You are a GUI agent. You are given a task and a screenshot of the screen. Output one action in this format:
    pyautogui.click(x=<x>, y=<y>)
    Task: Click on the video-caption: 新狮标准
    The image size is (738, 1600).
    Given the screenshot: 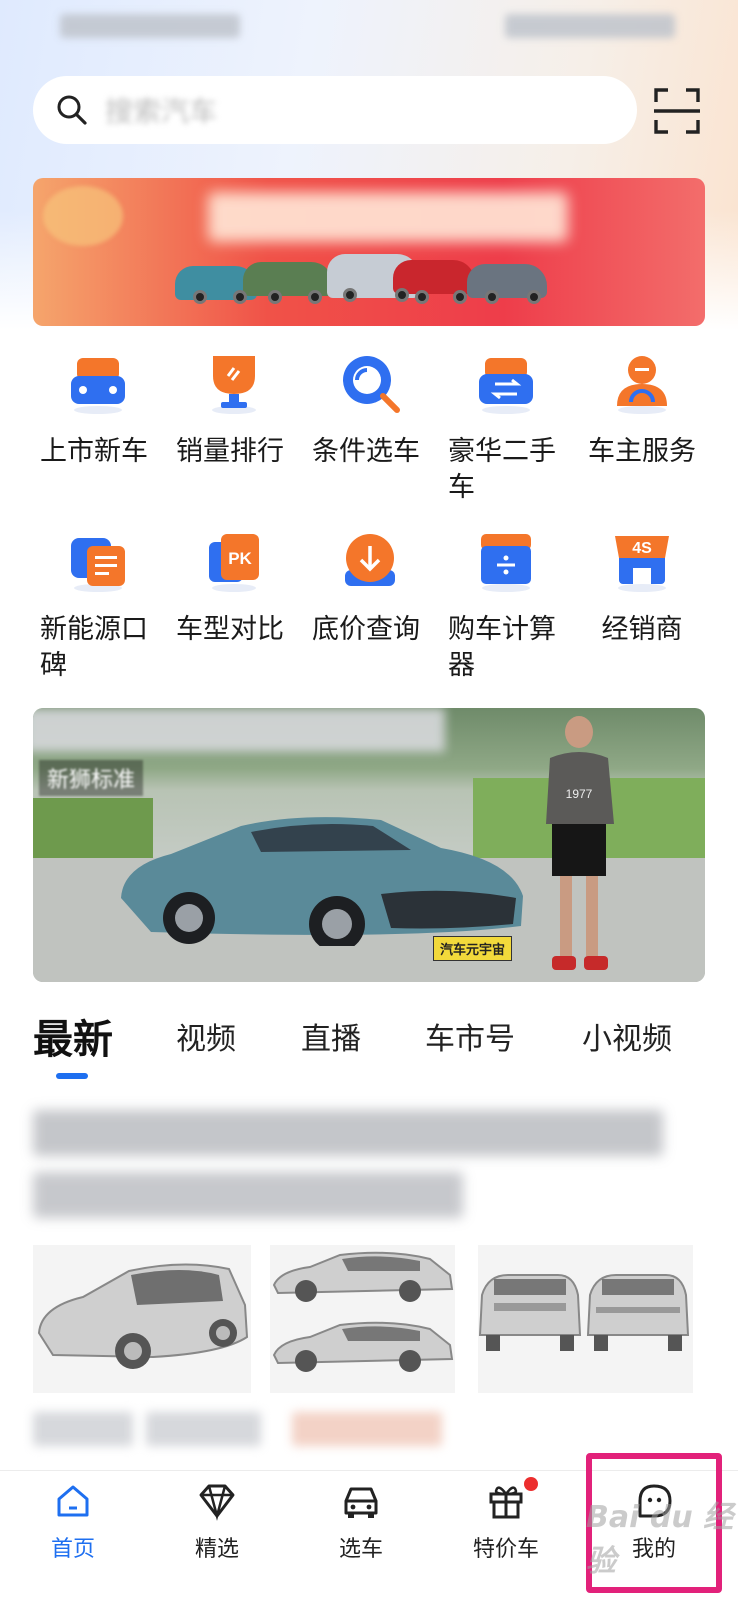 What is the action you would take?
    pyautogui.click(x=91, y=778)
    